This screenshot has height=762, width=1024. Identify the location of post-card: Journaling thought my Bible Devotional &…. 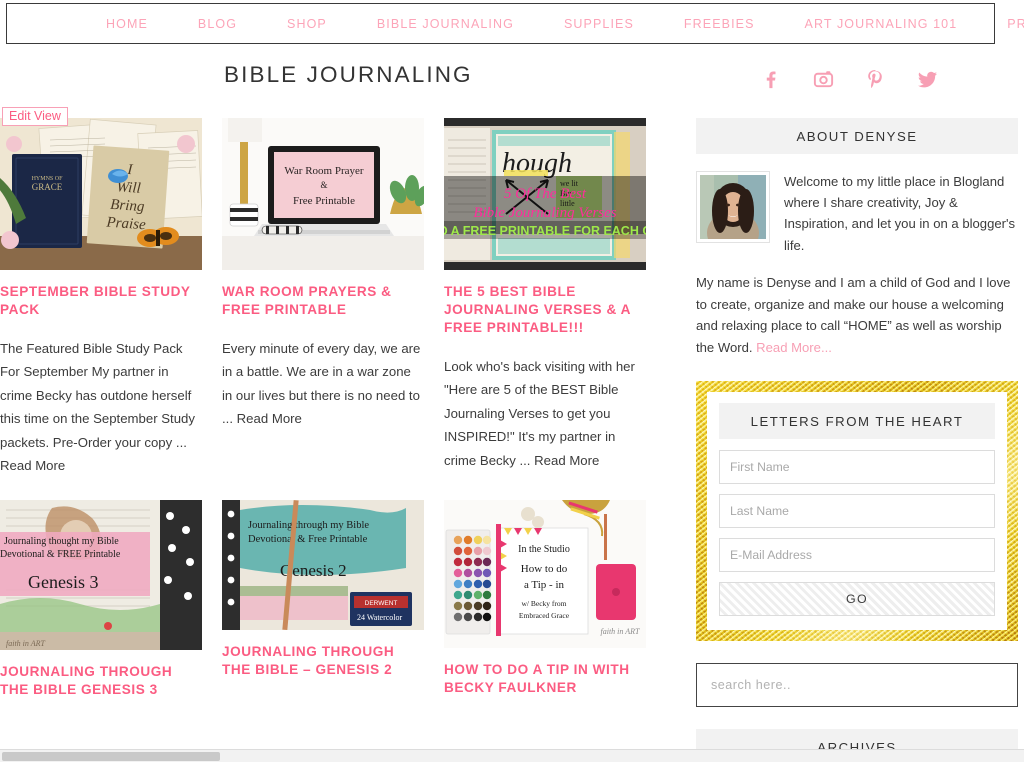
(101, 599).